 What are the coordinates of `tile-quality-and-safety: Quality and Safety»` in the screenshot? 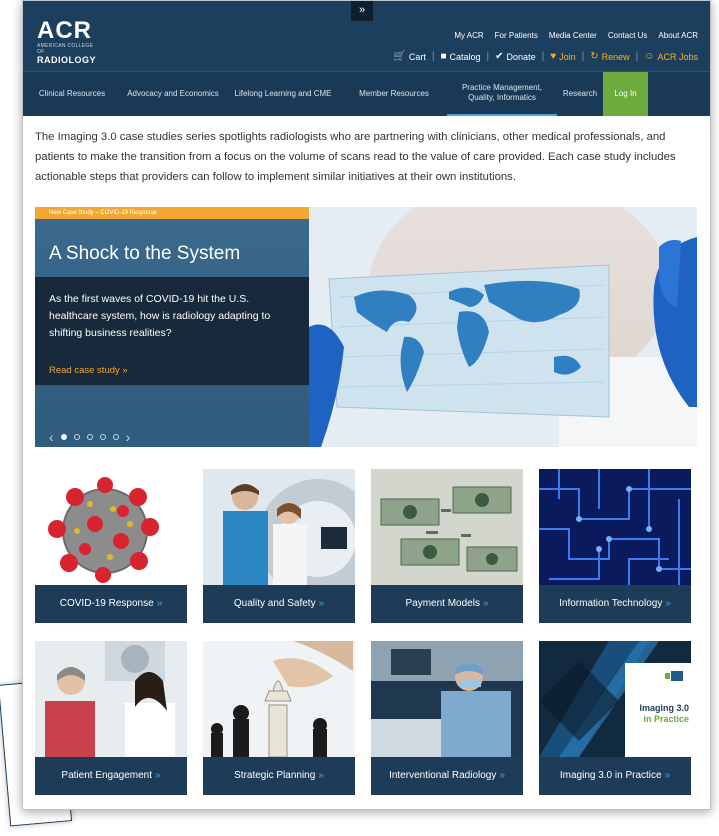 It's located at (279, 546).